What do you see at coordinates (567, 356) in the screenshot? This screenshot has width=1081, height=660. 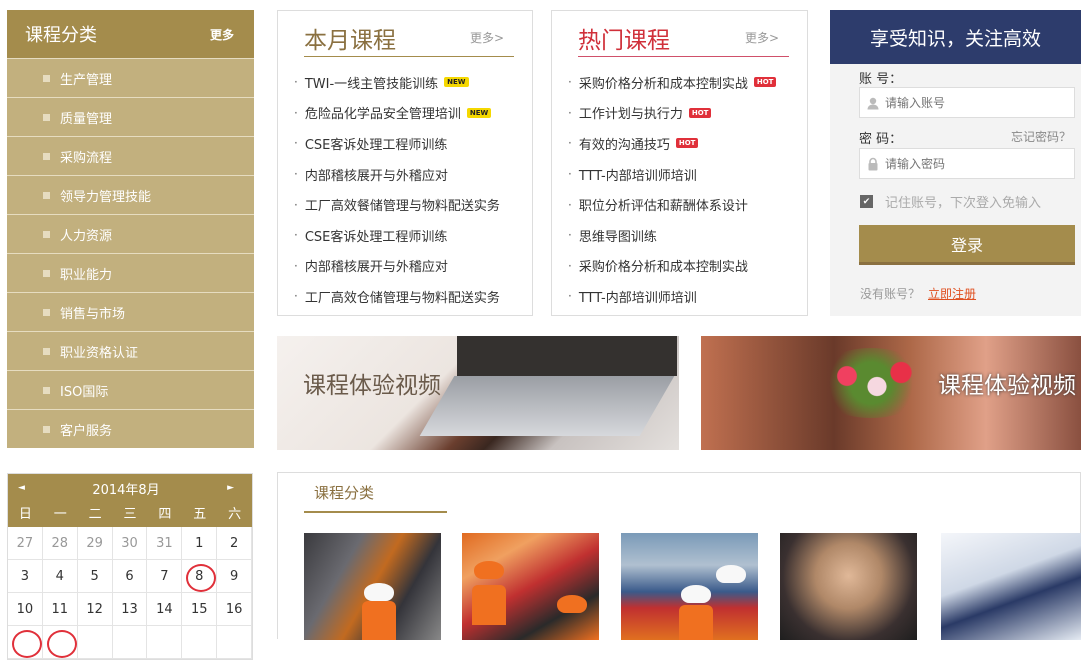 I see `laptop-screen-image` at bounding box center [567, 356].